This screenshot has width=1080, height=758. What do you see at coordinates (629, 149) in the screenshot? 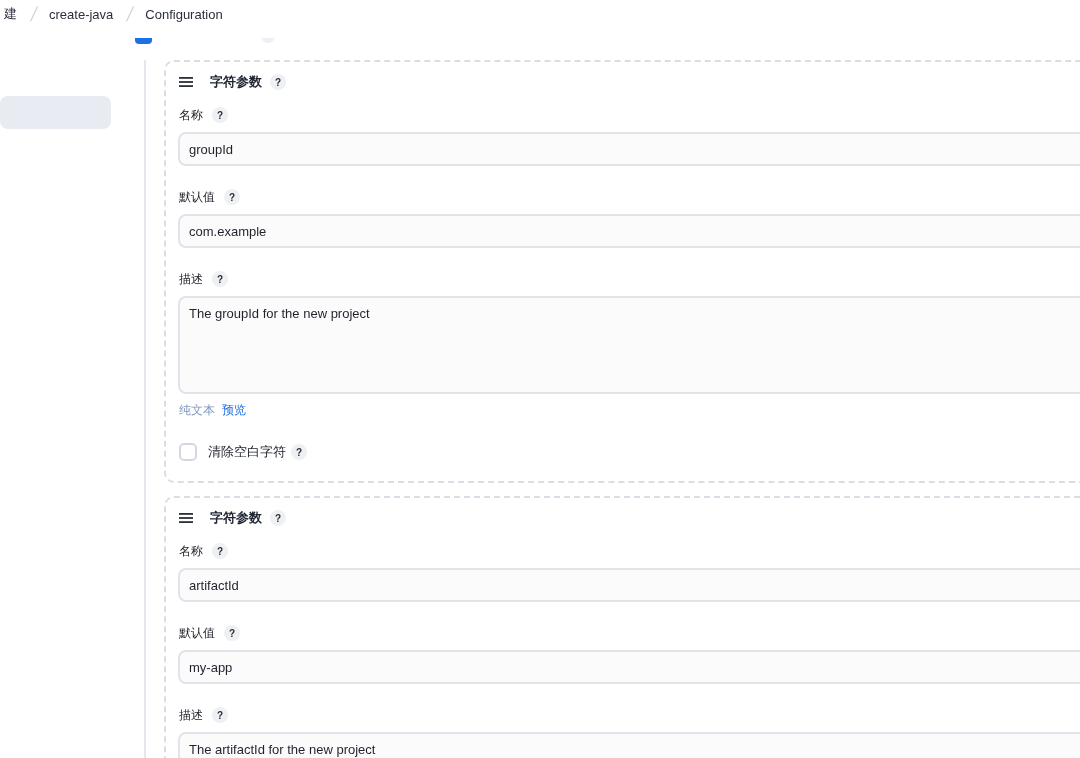
I see `text-field: groupId` at bounding box center [629, 149].